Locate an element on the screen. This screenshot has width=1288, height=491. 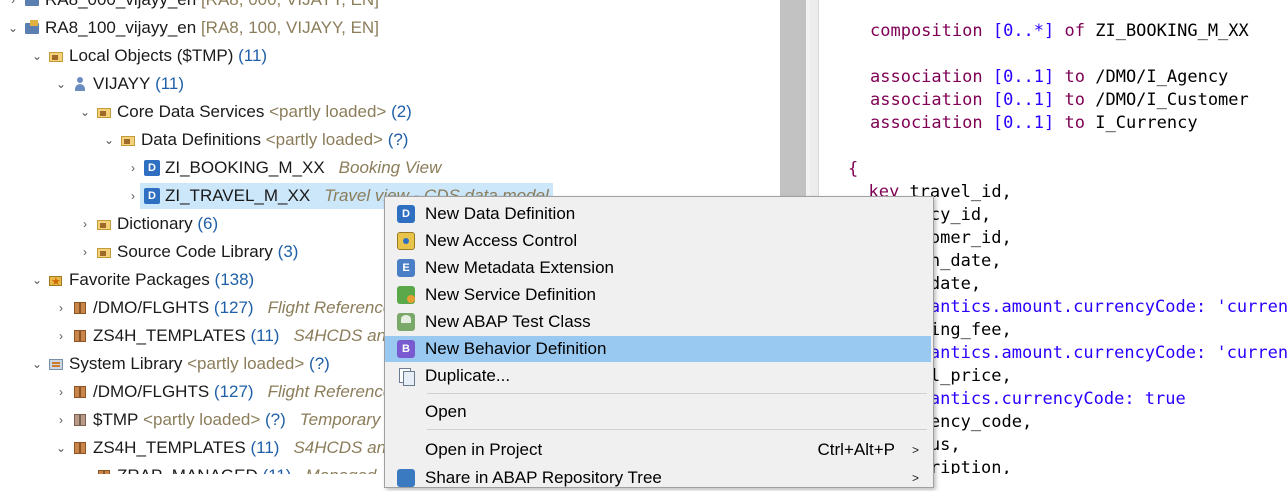
code-line: { is located at coordinates (853, 169).